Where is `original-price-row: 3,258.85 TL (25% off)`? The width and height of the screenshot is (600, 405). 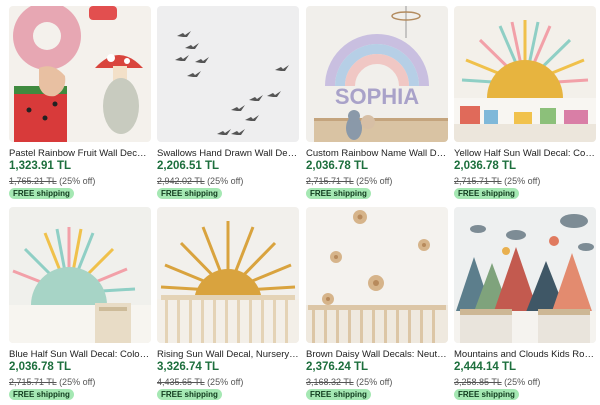
original-price-row: 3,258.85 TL (25% off) is located at coordinates (497, 382).